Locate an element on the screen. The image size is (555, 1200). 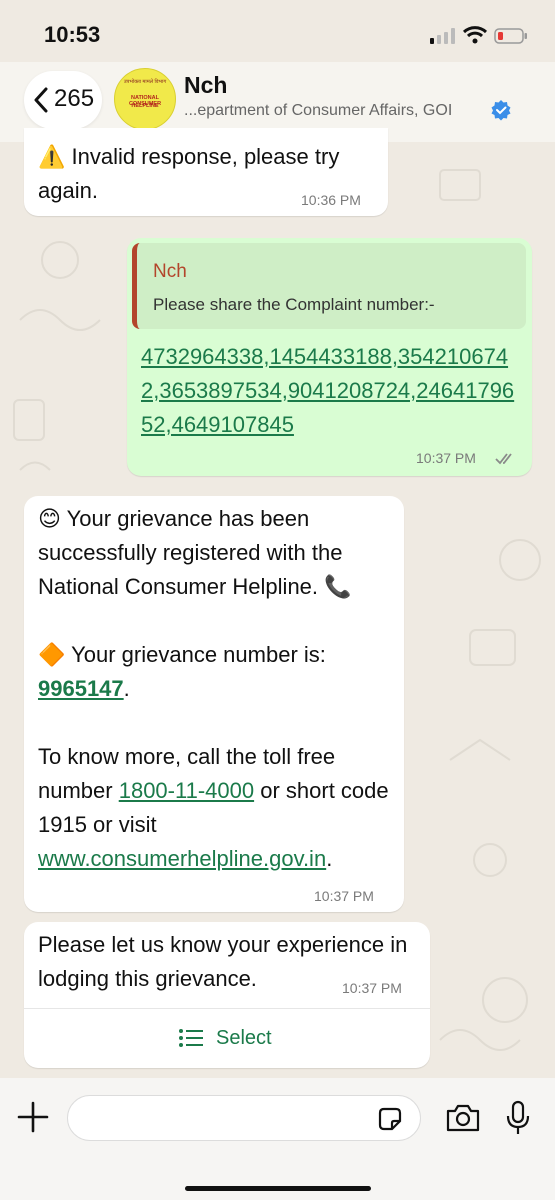
toll-free-link: 1800-11-4000 is located at coordinates (186, 790).